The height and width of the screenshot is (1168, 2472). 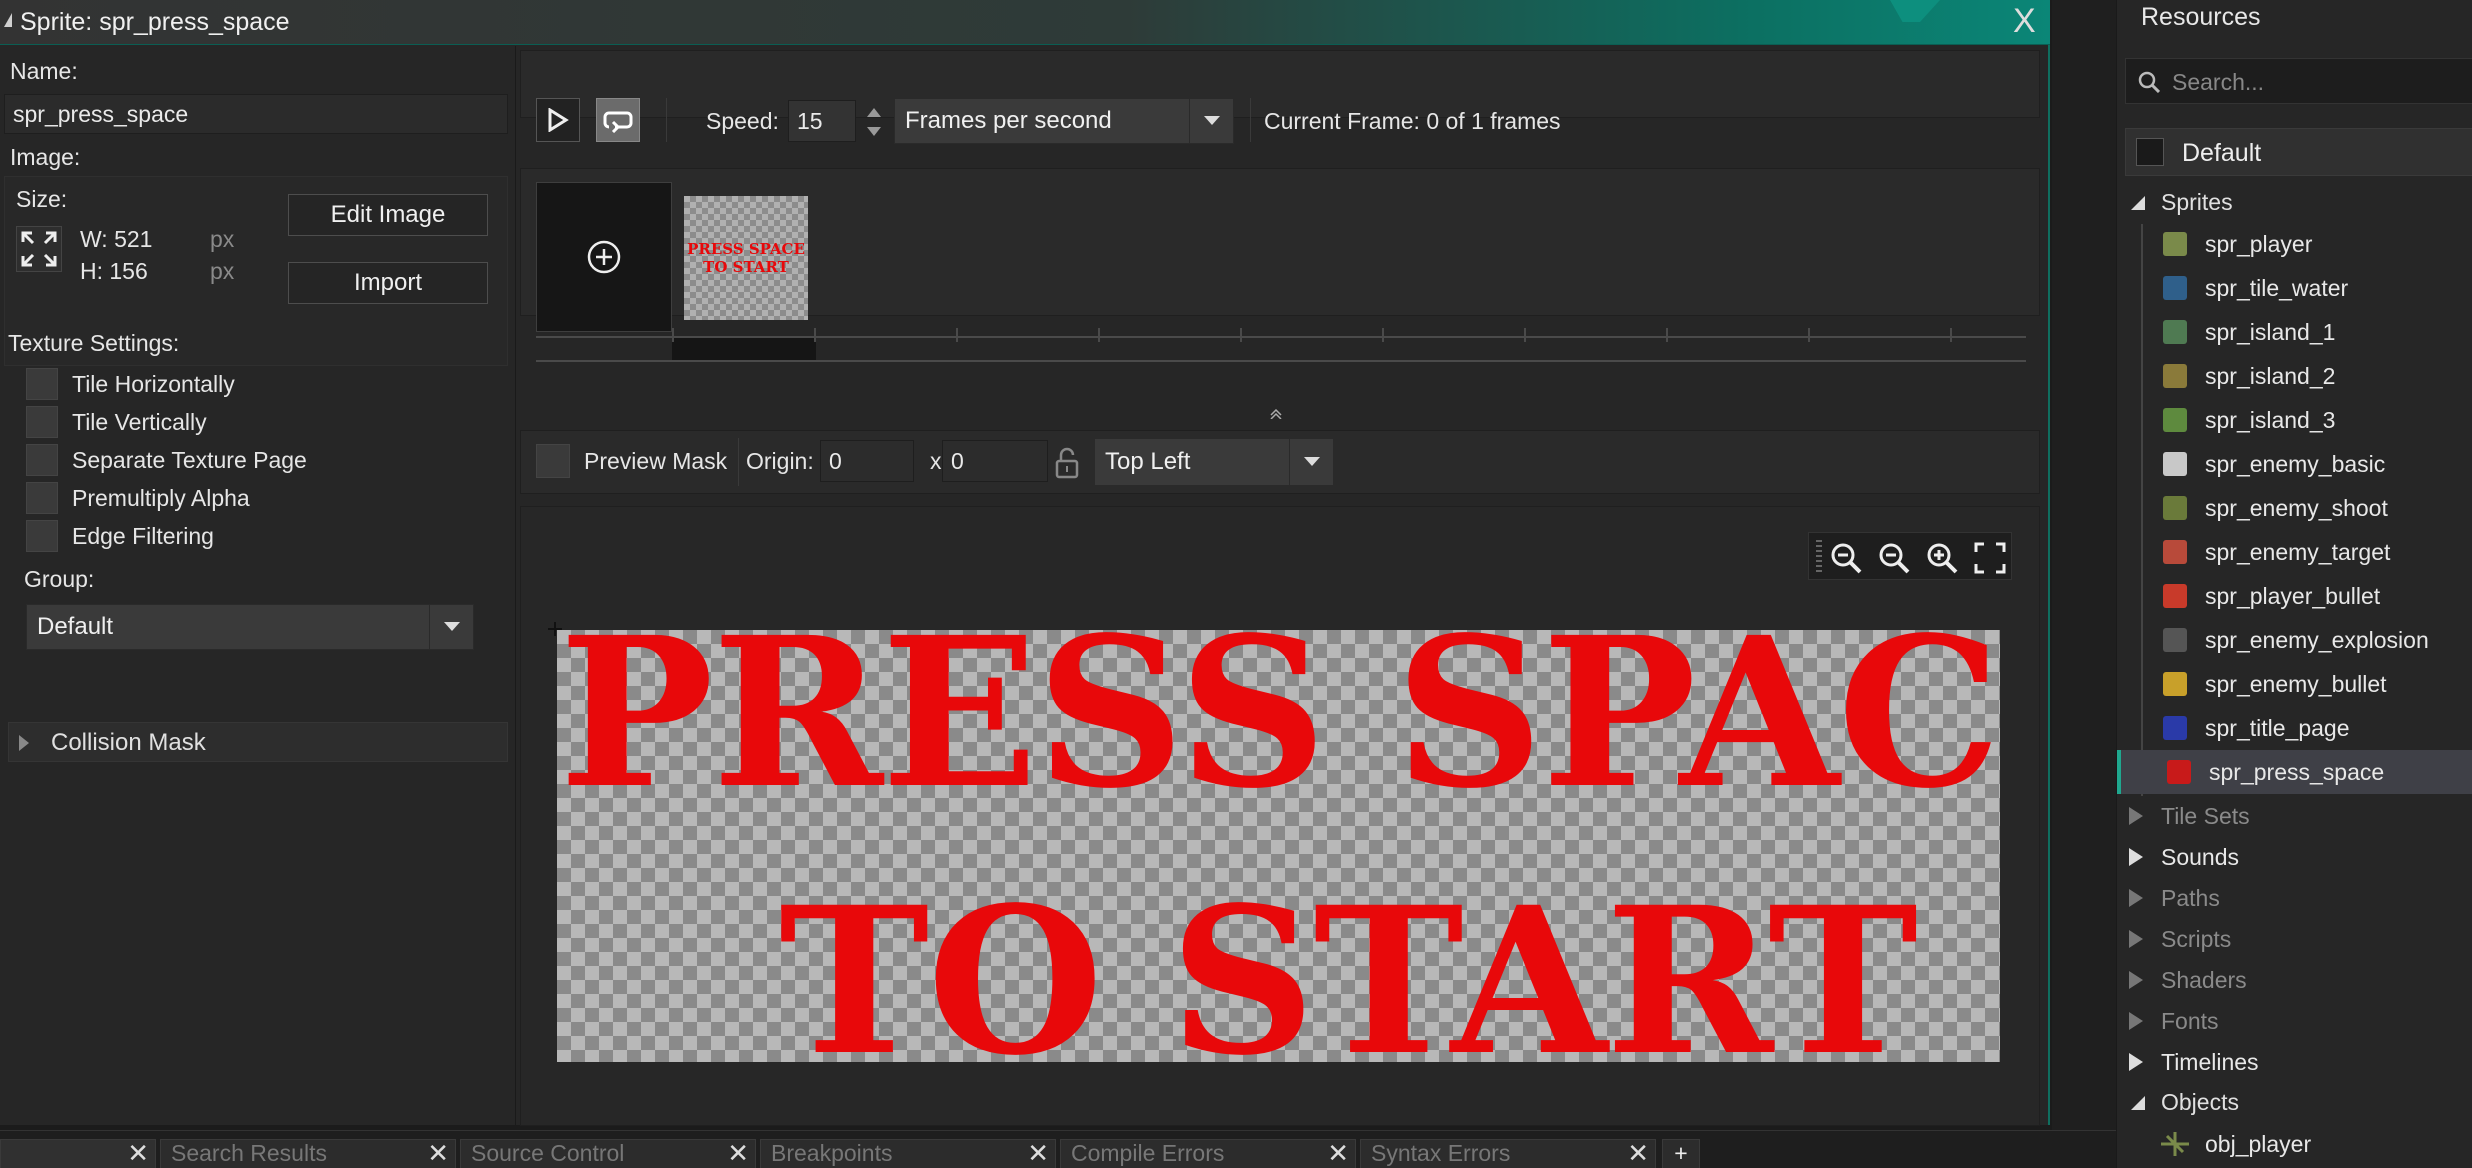 I want to click on timeline-ticks, so click(x=1349, y=335).